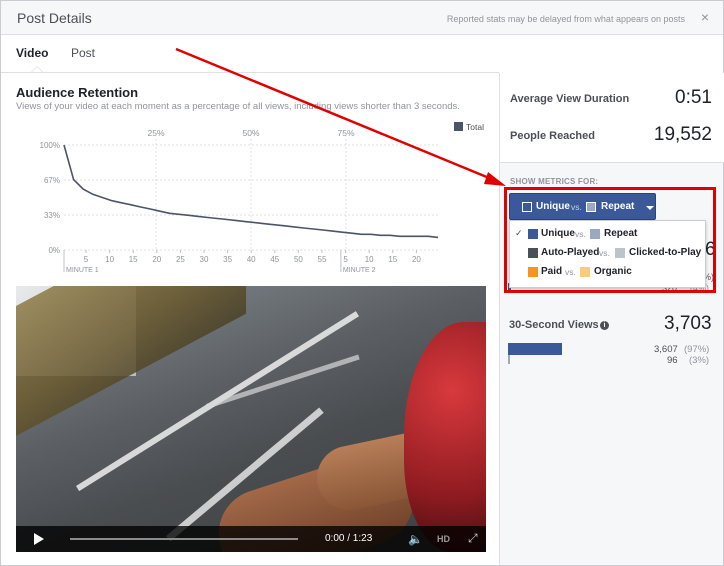  What do you see at coordinates (250, 133) in the screenshot?
I see `quartile-label: 50%` at bounding box center [250, 133].